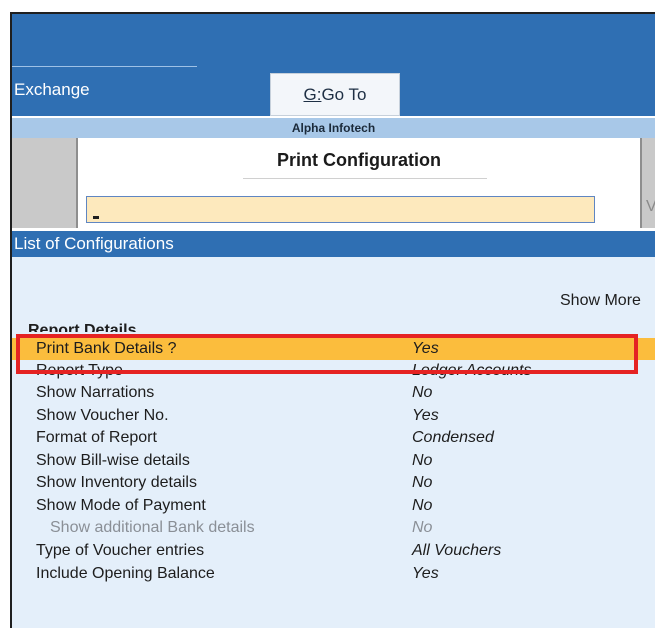 Image resolution: width=655 pixels, height=628 pixels. What do you see at coordinates (333, 393) in the screenshot?
I see `config-row-show-narrations: Show Narrations No` at bounding box center [333, 393].